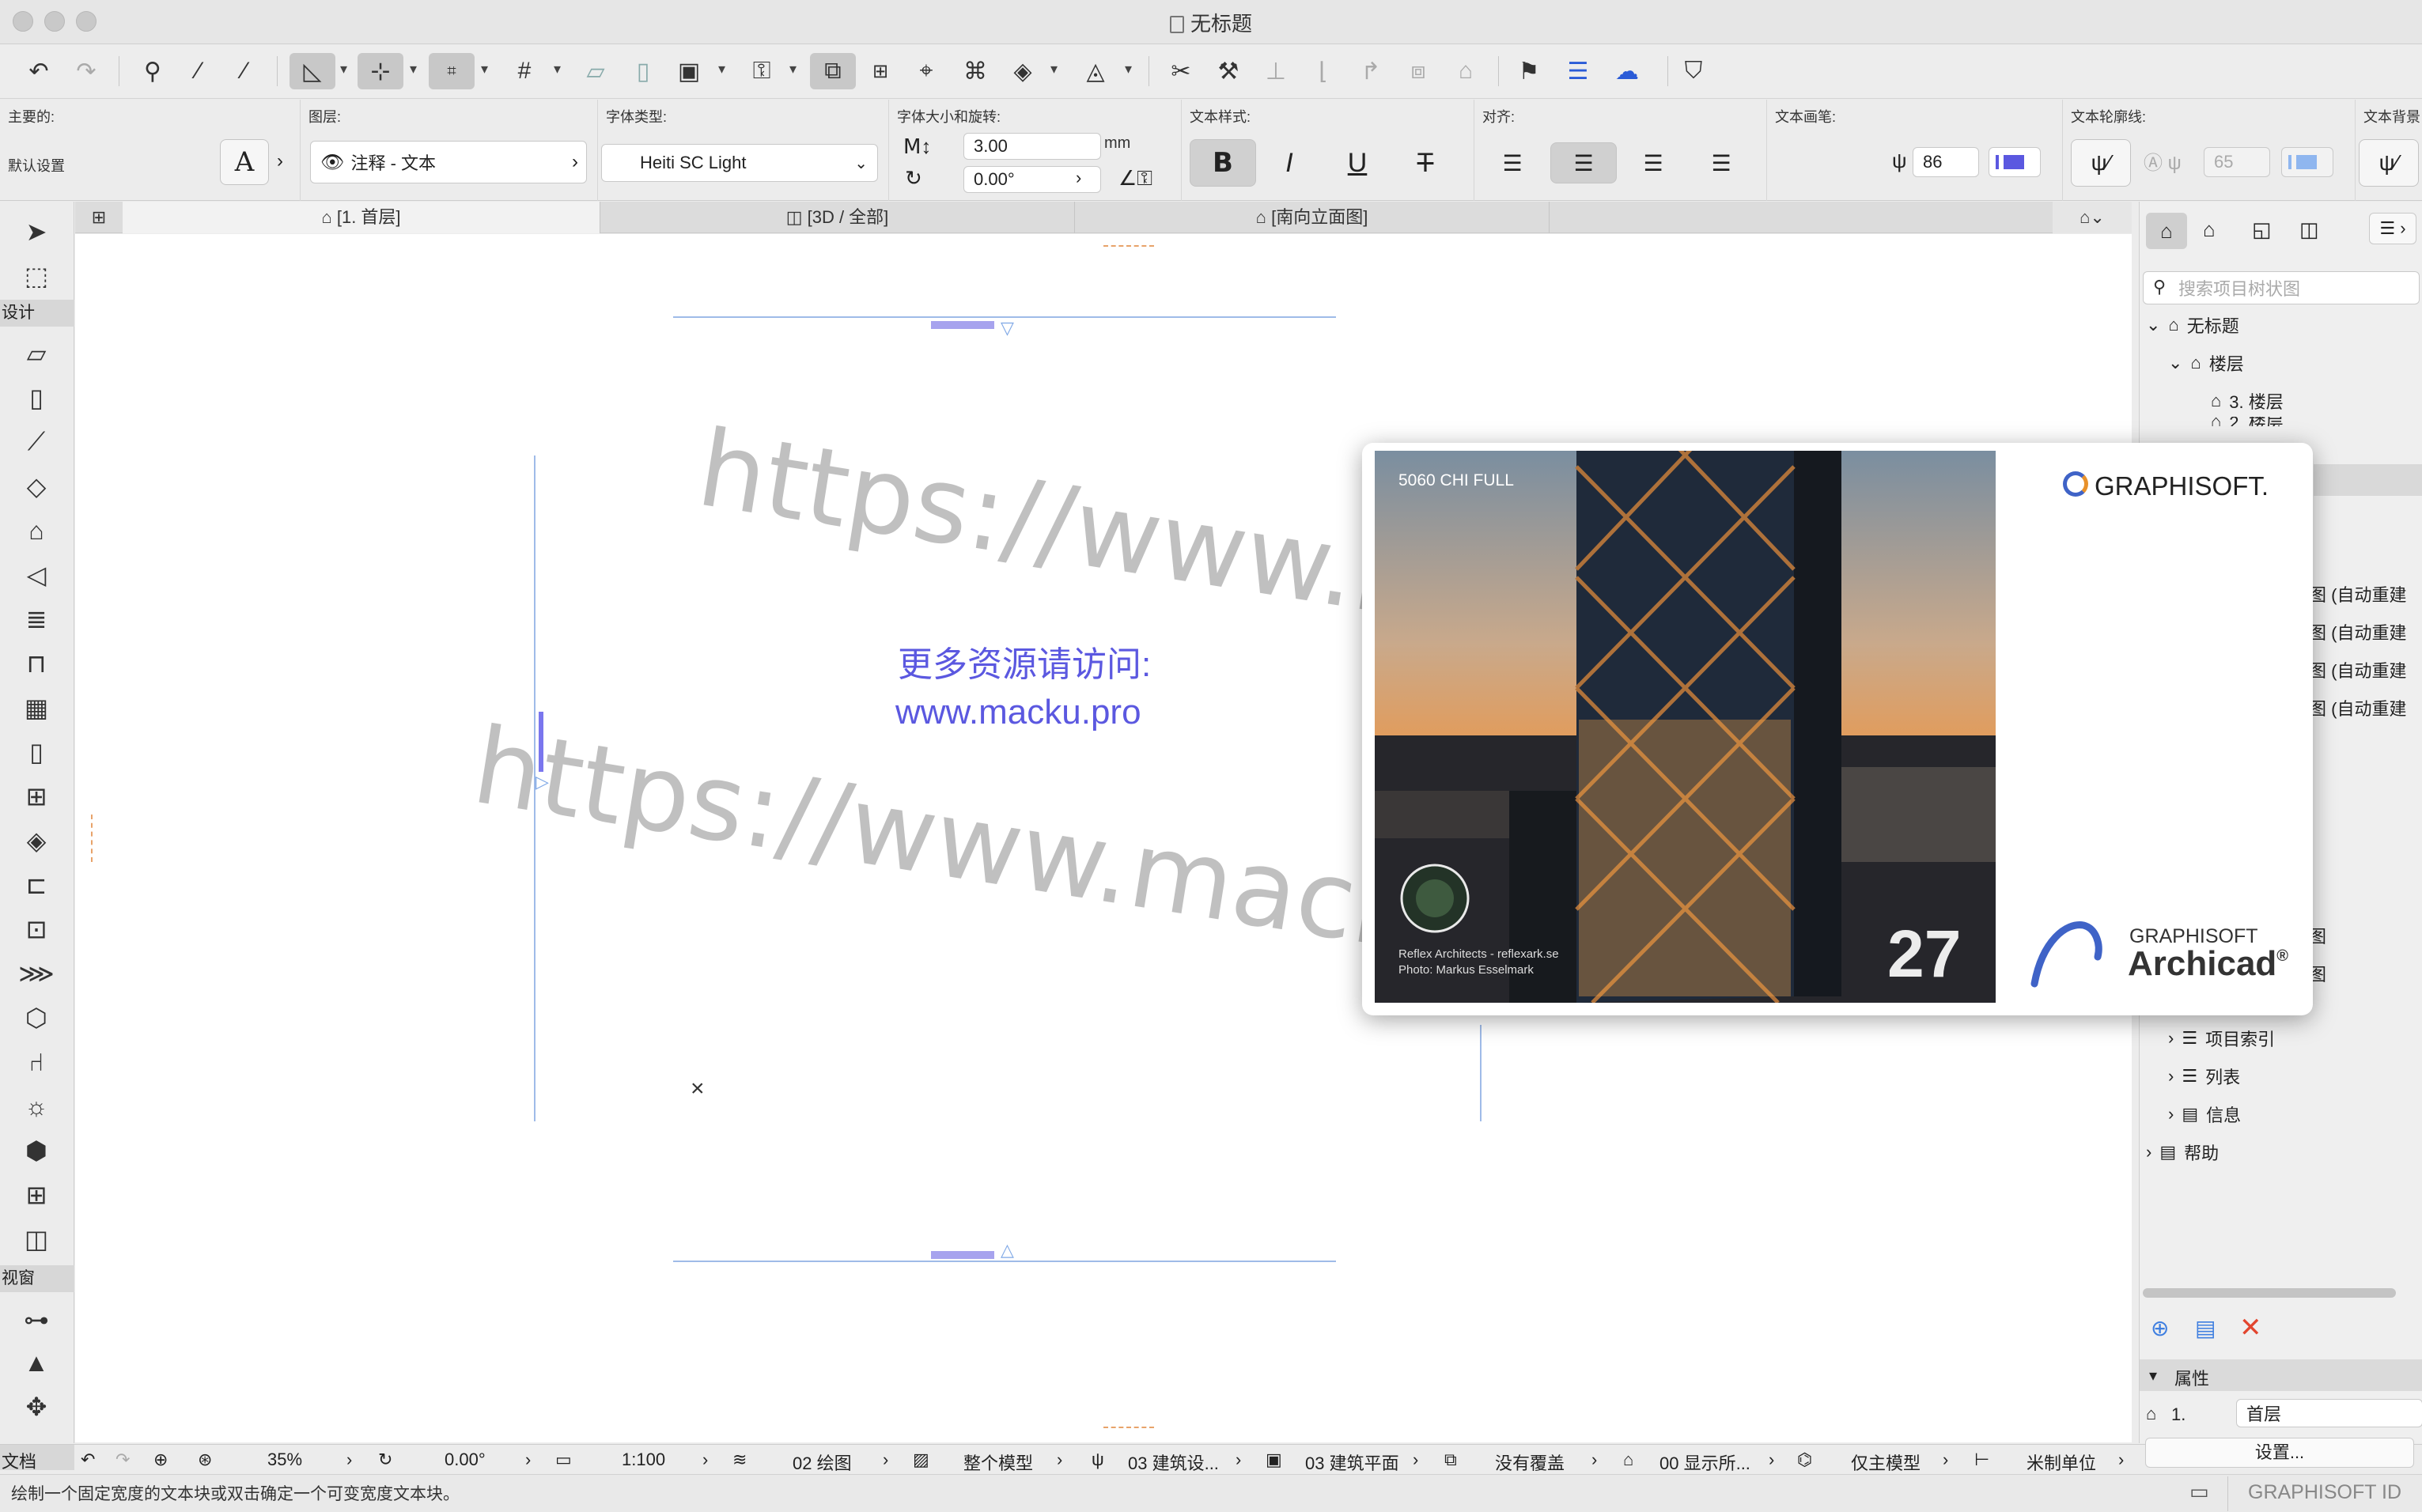 This screenshot has width=2422, height=1512. Describe the element at coordinates (36, 1239) in the screenshot. I see `library-tool-icon: ◫` at that location.